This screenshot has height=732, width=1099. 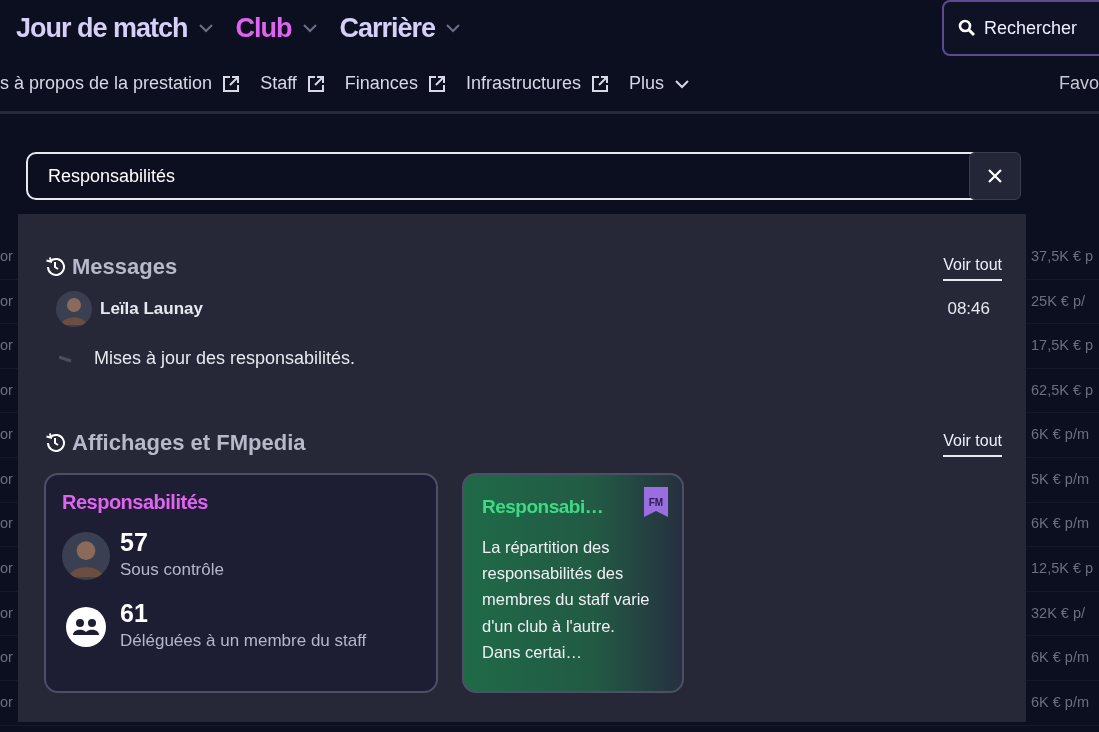 I want to click on nav-tab: Club, so click(x=276, y=28).